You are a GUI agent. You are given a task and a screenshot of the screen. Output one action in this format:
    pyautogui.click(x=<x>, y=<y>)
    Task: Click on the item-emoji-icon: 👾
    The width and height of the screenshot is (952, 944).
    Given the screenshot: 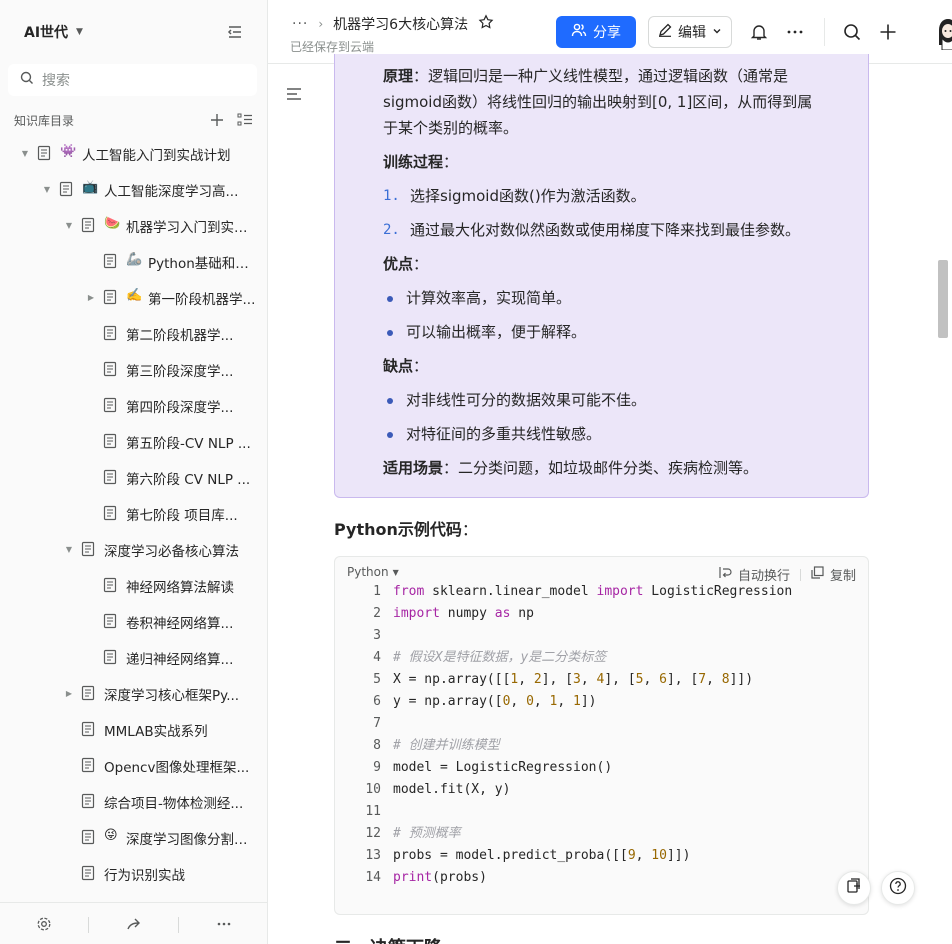 What is the action you would take?
    pyautogui.click(x=68, y=151)
    